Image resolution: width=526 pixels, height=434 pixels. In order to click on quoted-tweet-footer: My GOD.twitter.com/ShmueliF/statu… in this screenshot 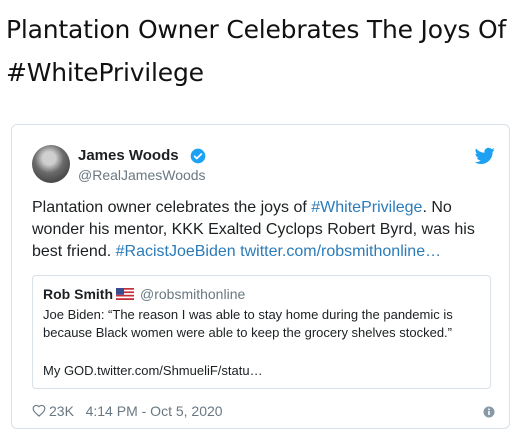, I will do `click(153, 370)`.